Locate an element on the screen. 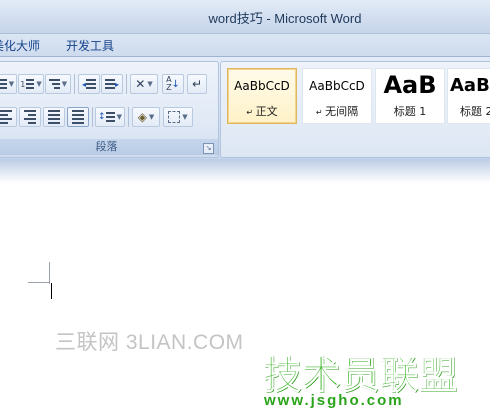 Image resolution: width=490 pixels, height=417 pixels. borders-icon: ▼ is located at coordinates (178, 117).